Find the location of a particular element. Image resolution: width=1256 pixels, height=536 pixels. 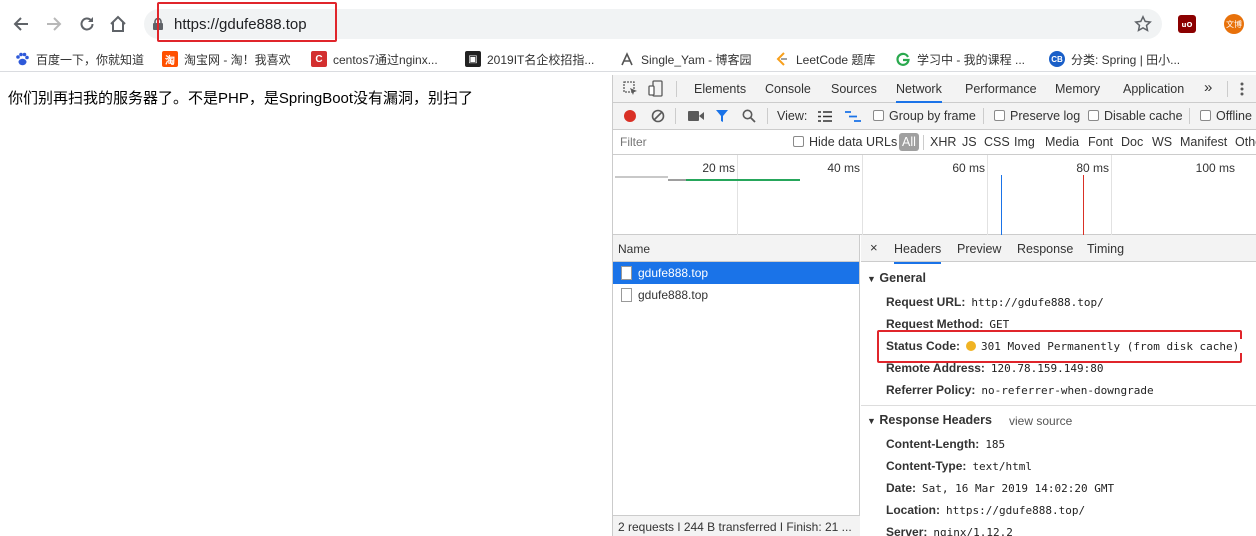

filter-type-xhr: XHR is located at coordinates (943, 142).